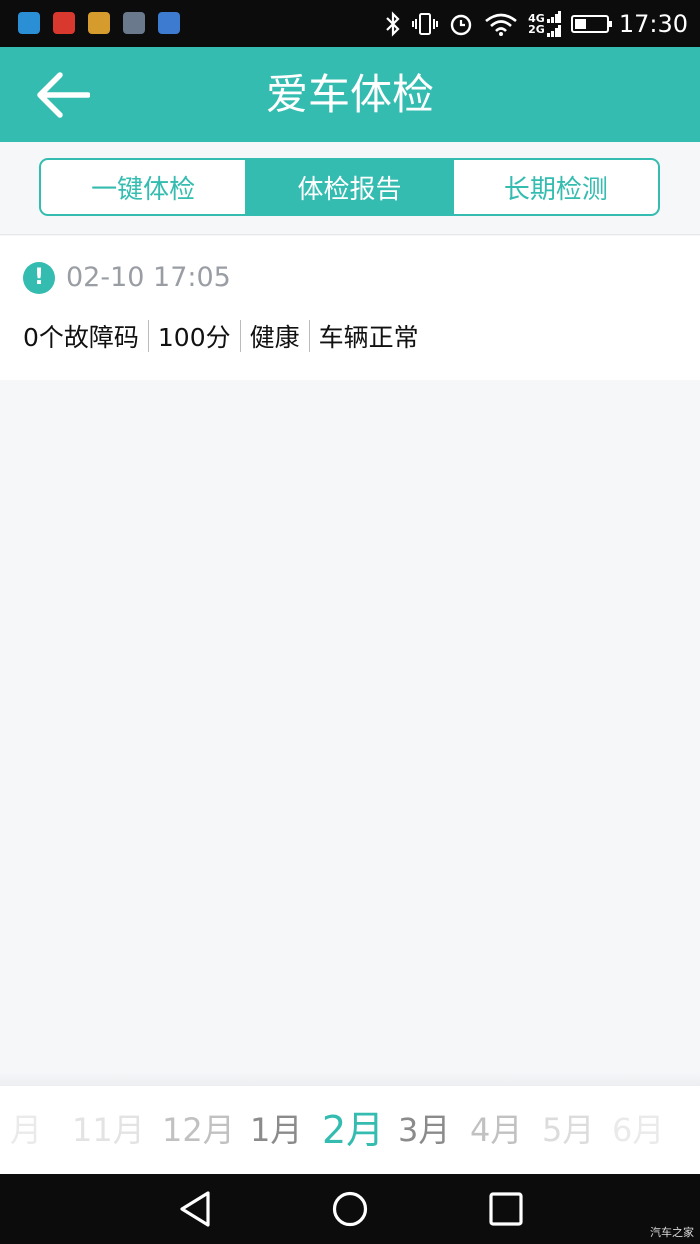 The width and height of the screenshot is (700, 1244). I want to click on network-top-label: 4G, so click(536, 18).